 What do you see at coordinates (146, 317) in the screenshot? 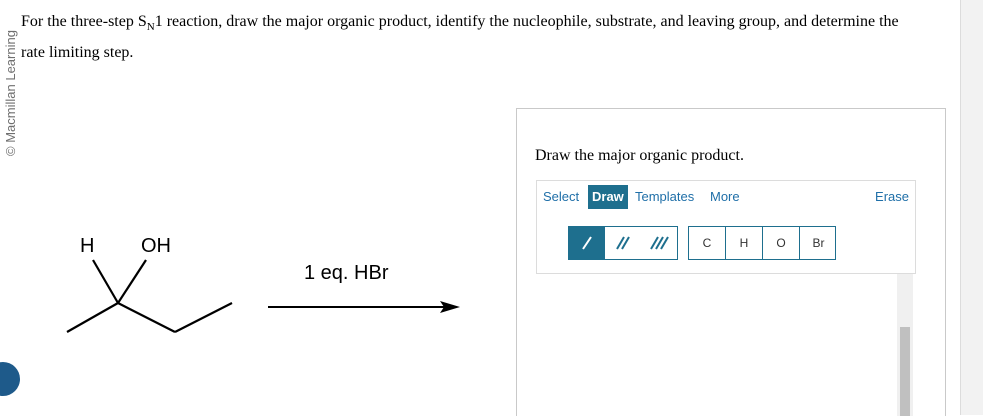
I see `mol-bond-right` at bounding box center [146, 317].